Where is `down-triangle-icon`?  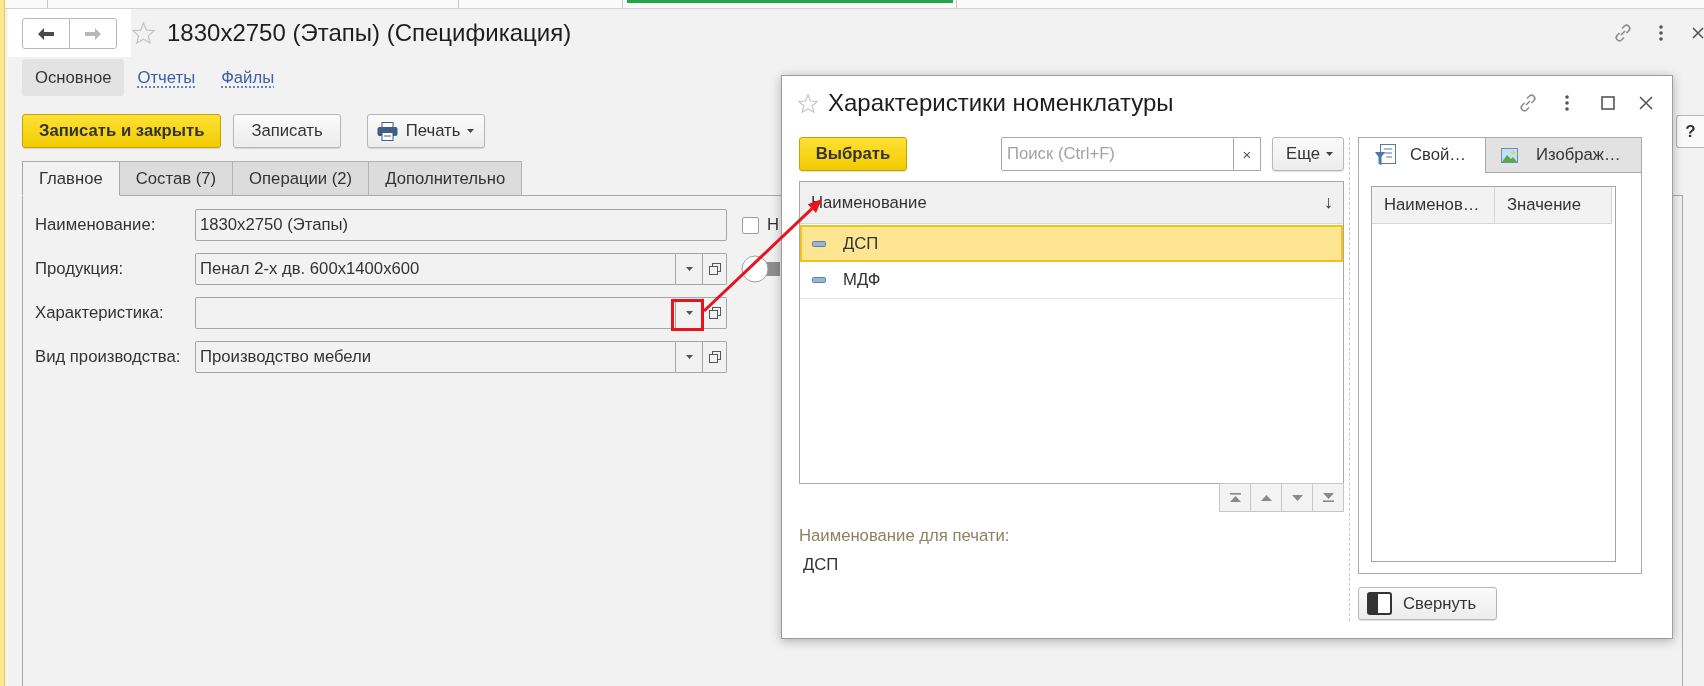
down-triangle-icon is located at coordinates (1297, 497).